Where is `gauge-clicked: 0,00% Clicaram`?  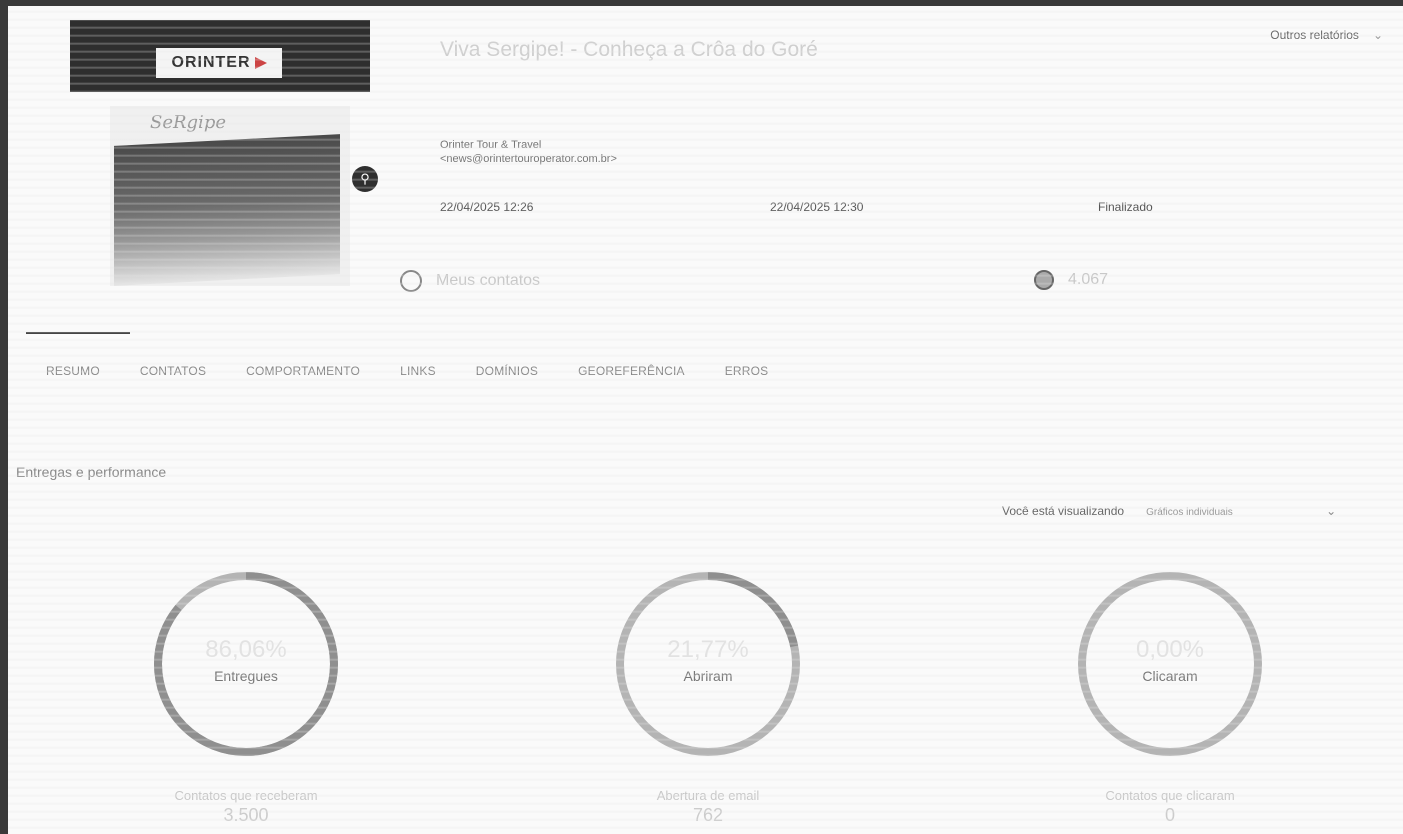 gauge-clicked: 0,00% Clicaram is located at coordinates (1170, 664).